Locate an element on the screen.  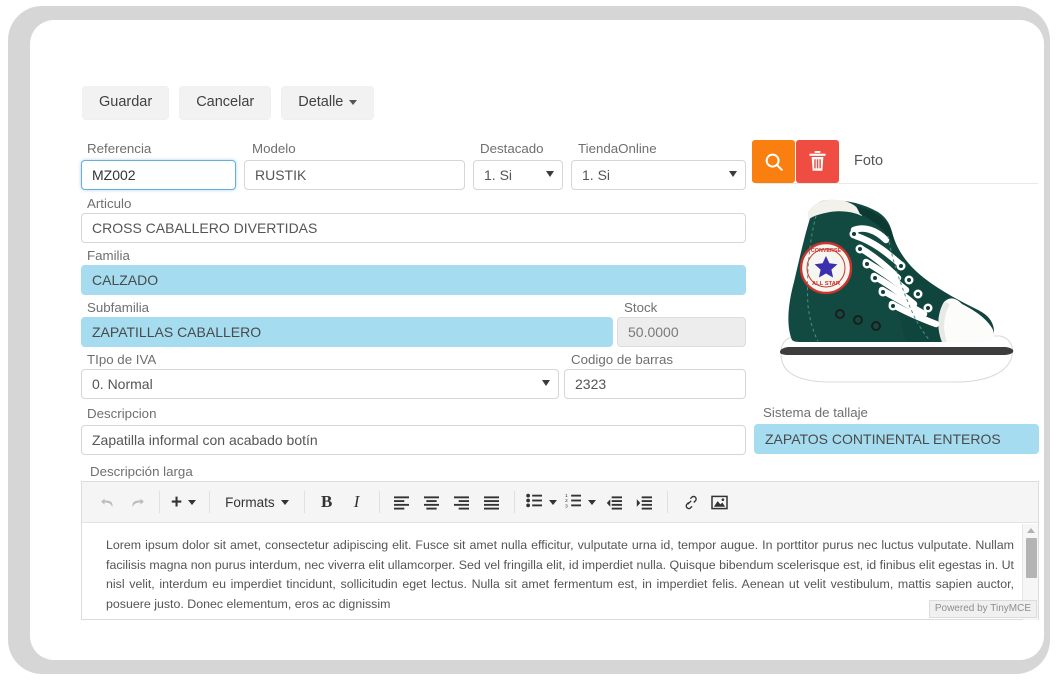
stock-input is located at coordinates (681, 332).